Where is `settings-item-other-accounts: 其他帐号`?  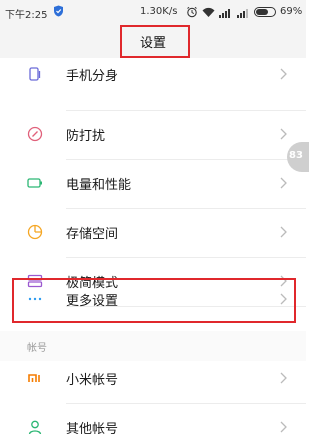
settings-item-other-accounts: 其他帐号 is located at coordinates (153, 418).